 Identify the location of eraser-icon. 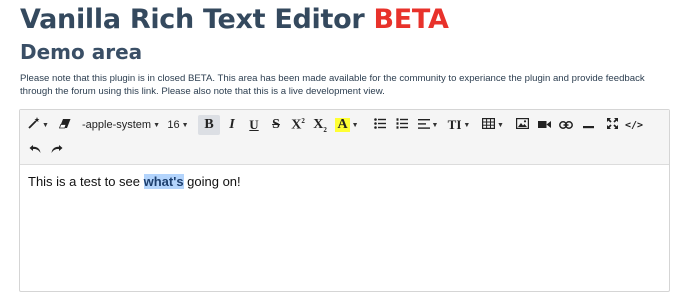
(64, 125).